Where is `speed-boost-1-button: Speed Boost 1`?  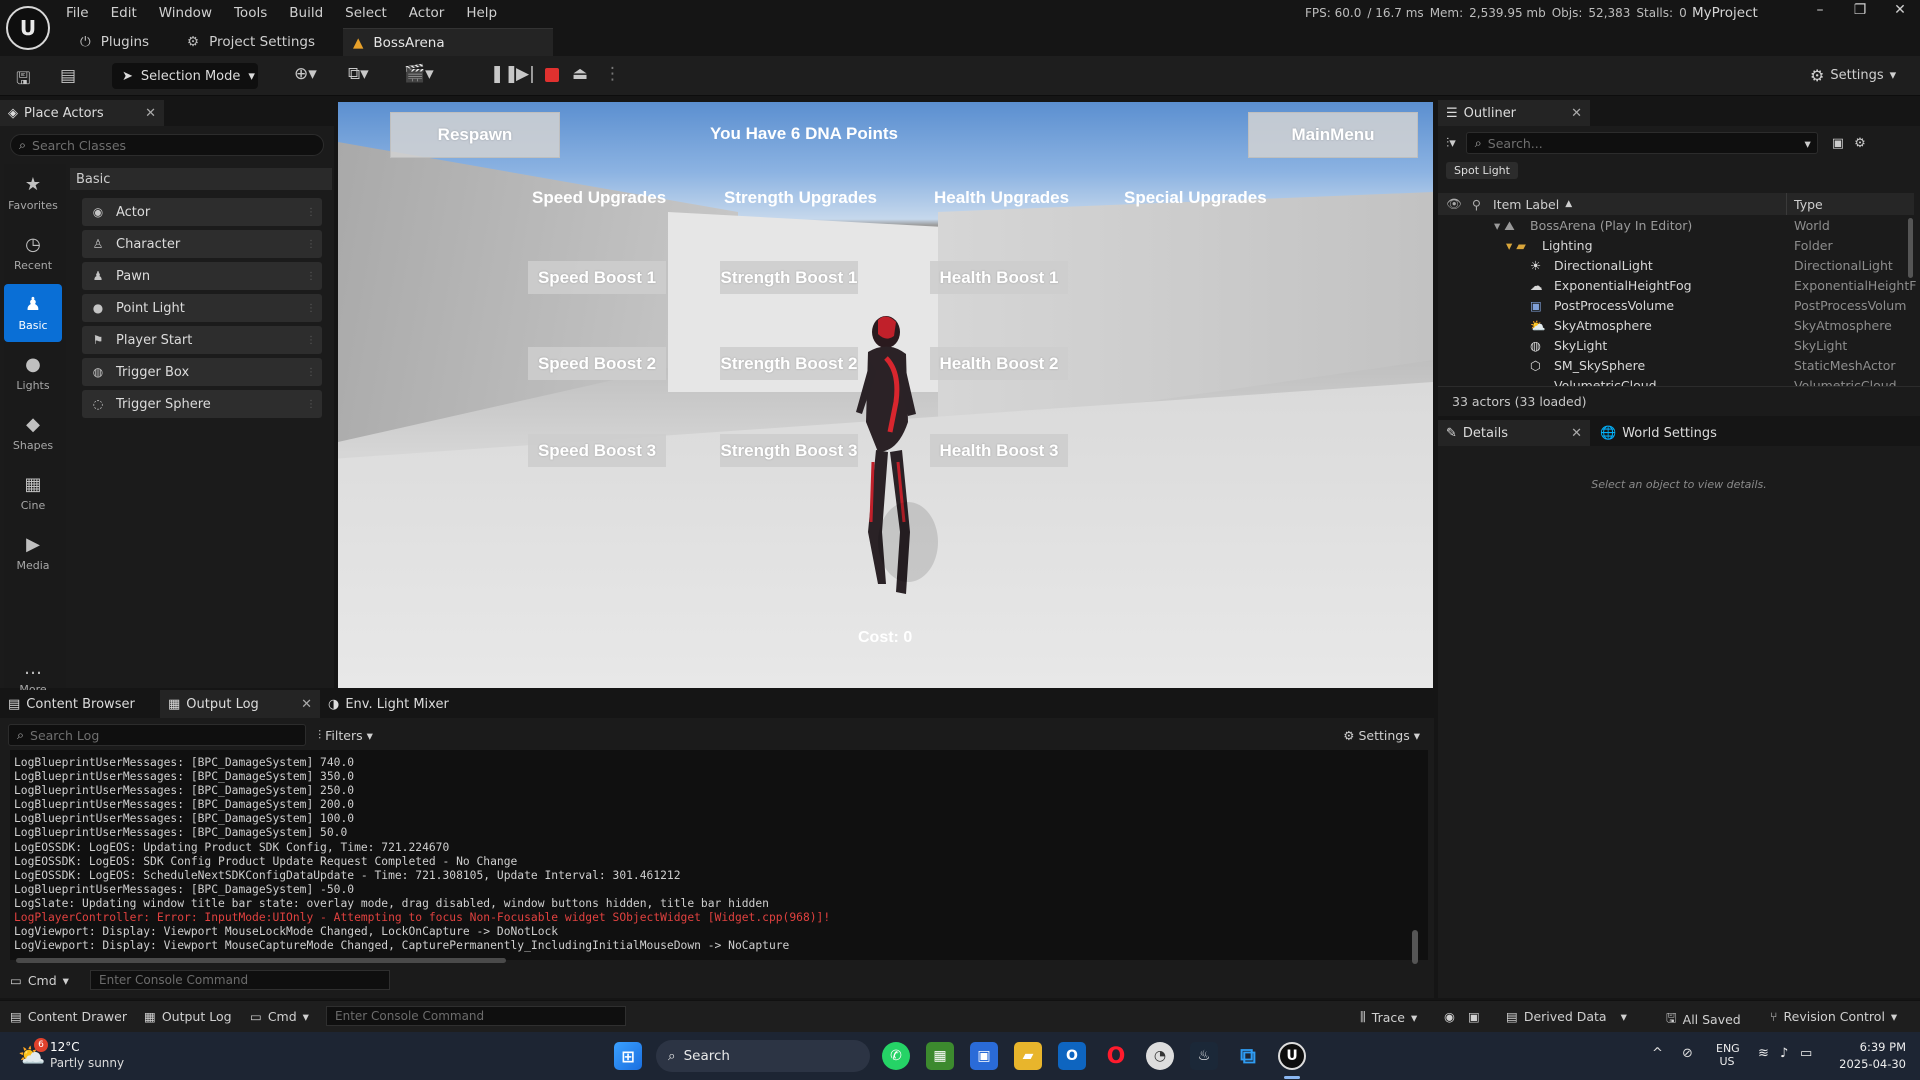 speed-boost-1-button: Speed Boost 1 is located at coordinates (597, 277).